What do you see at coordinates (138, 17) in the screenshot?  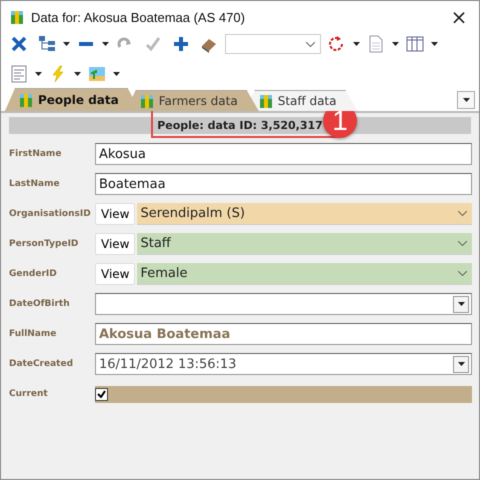 I see `window-title: Data for: Akosua Boatemaa (AS 470)` at bounding box center [138, 17].